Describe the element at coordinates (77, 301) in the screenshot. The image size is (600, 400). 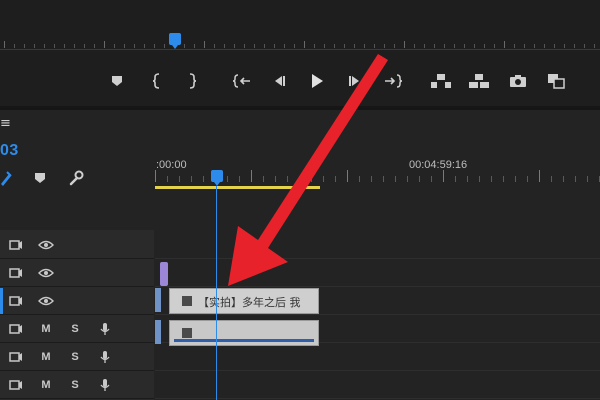
I see `track-header-v1` at that location.